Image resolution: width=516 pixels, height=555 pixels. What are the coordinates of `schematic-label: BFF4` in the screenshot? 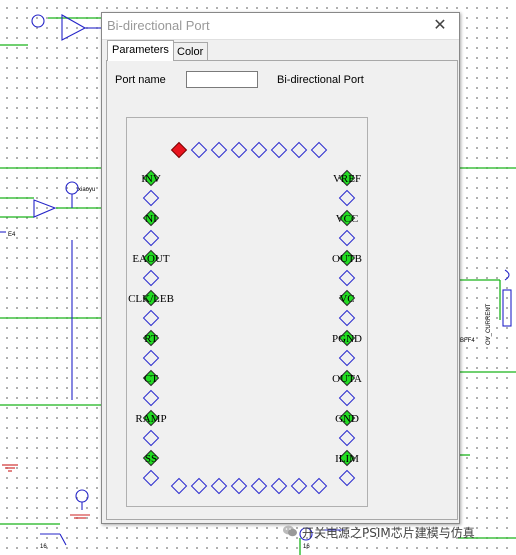 It's located at (467, 341).